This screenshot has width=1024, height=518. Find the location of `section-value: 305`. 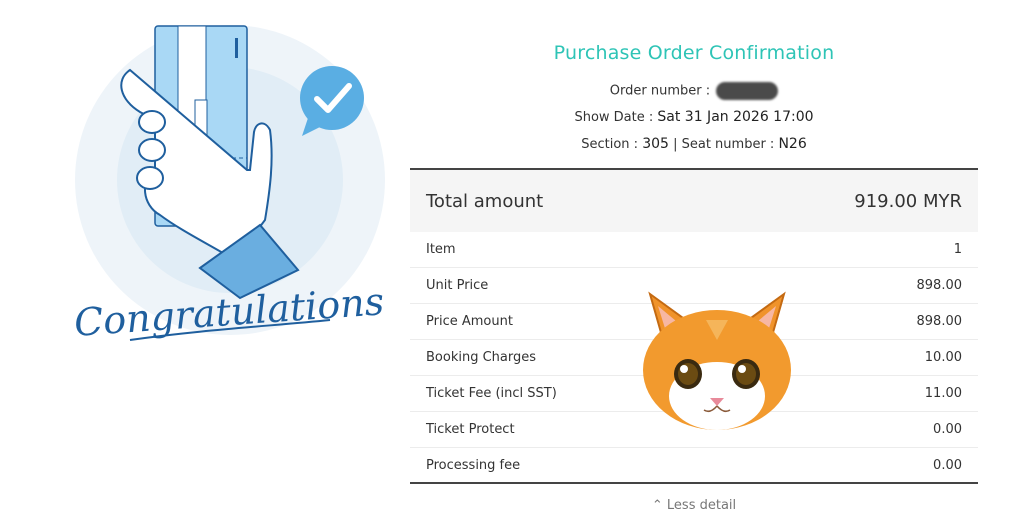

section-value: 305 is located at coordinates (655, 144).